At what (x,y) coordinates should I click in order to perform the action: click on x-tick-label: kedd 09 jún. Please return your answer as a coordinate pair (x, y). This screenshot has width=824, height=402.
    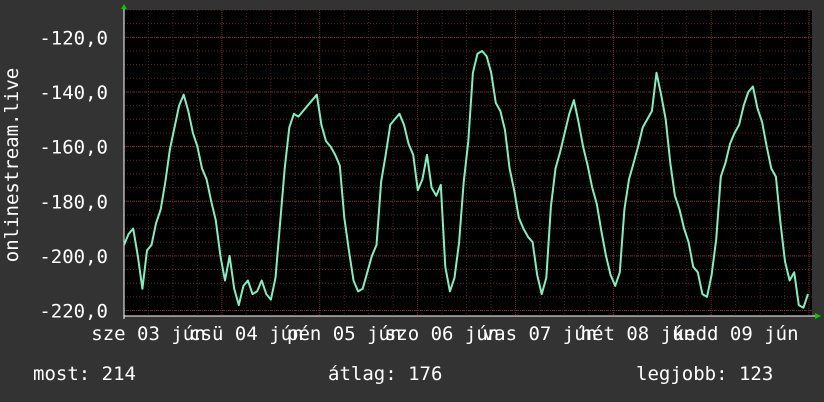
    Looking at the image, I should click on (736, 334).